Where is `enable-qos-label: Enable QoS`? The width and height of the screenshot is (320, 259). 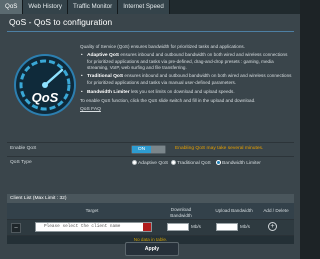
enable-qos-label: Enable QoS is located at coordinates (23, 148).